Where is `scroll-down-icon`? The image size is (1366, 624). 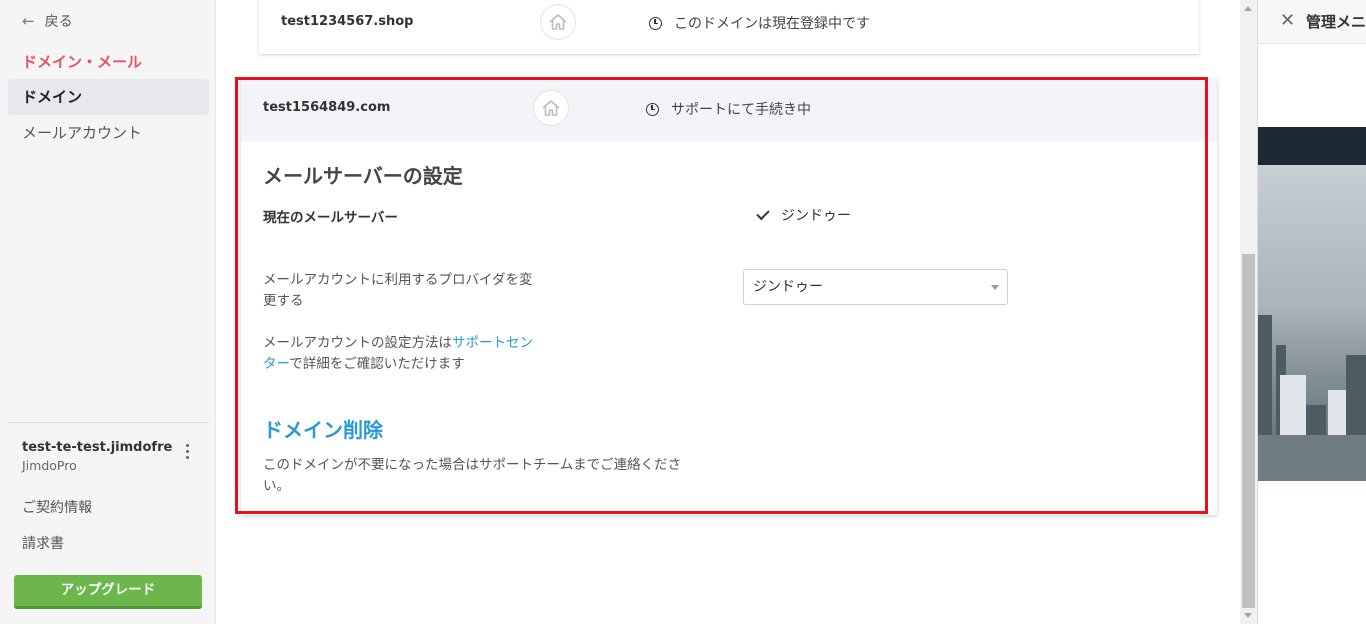
scroll-down-icon is located at coordinates (1248, 615).